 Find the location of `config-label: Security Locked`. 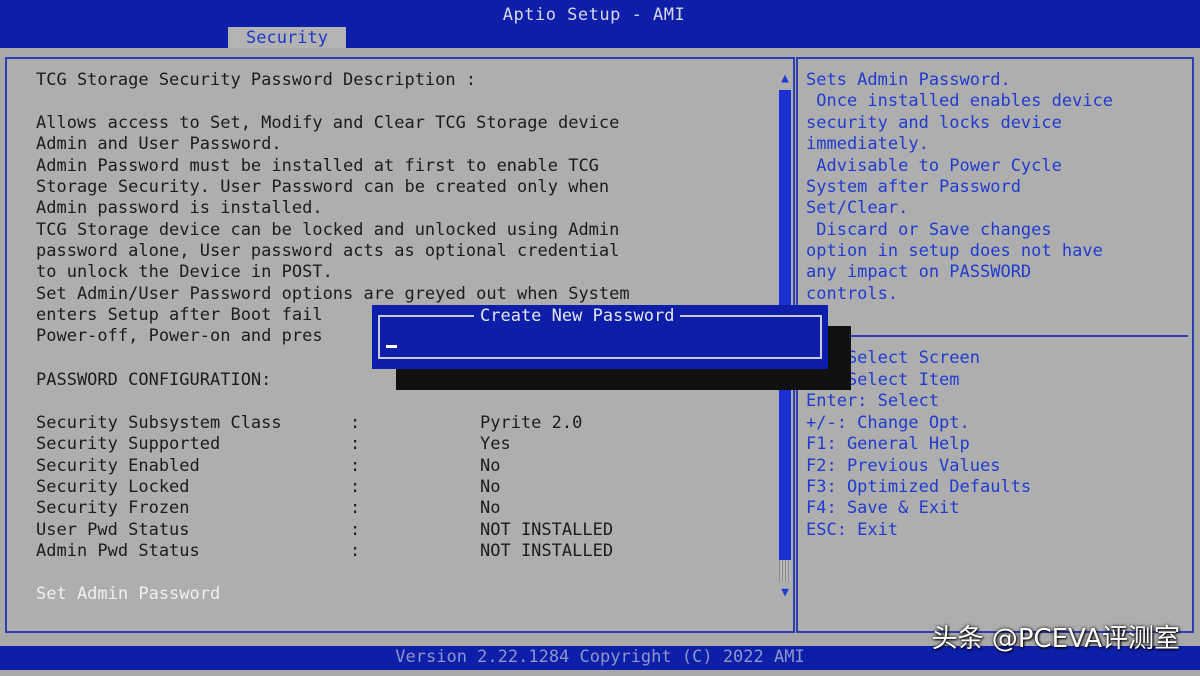

config-label: Security Locked is located at coordinates (113, 487).